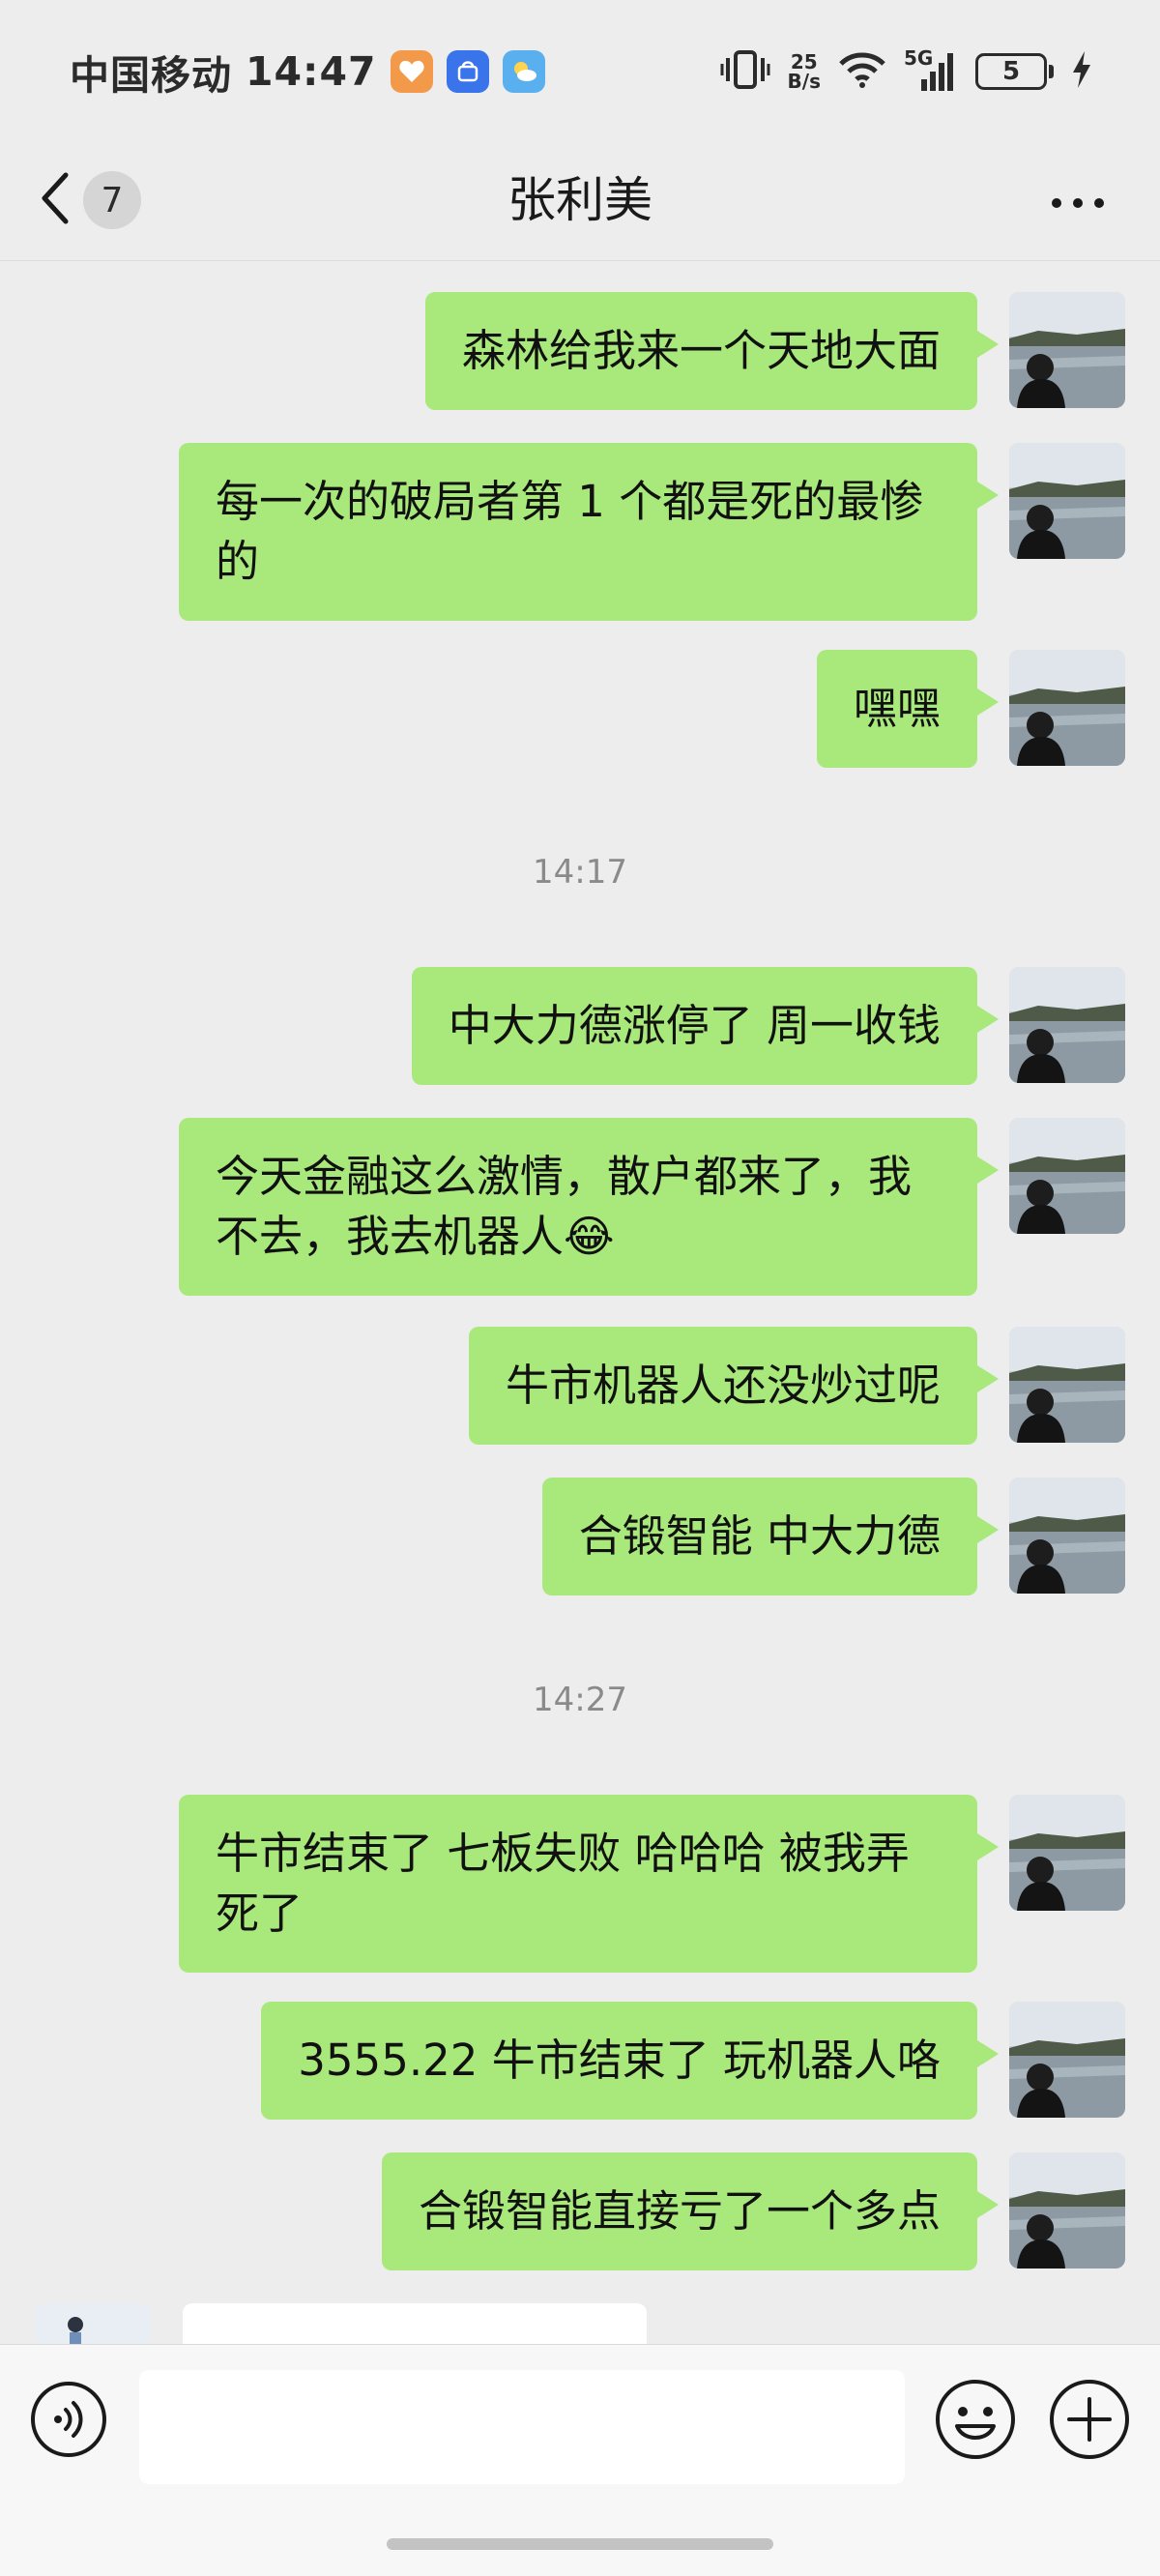  Describe the element at coordinates (522, 2427) in the screenshot. I see `message-input` at that location.